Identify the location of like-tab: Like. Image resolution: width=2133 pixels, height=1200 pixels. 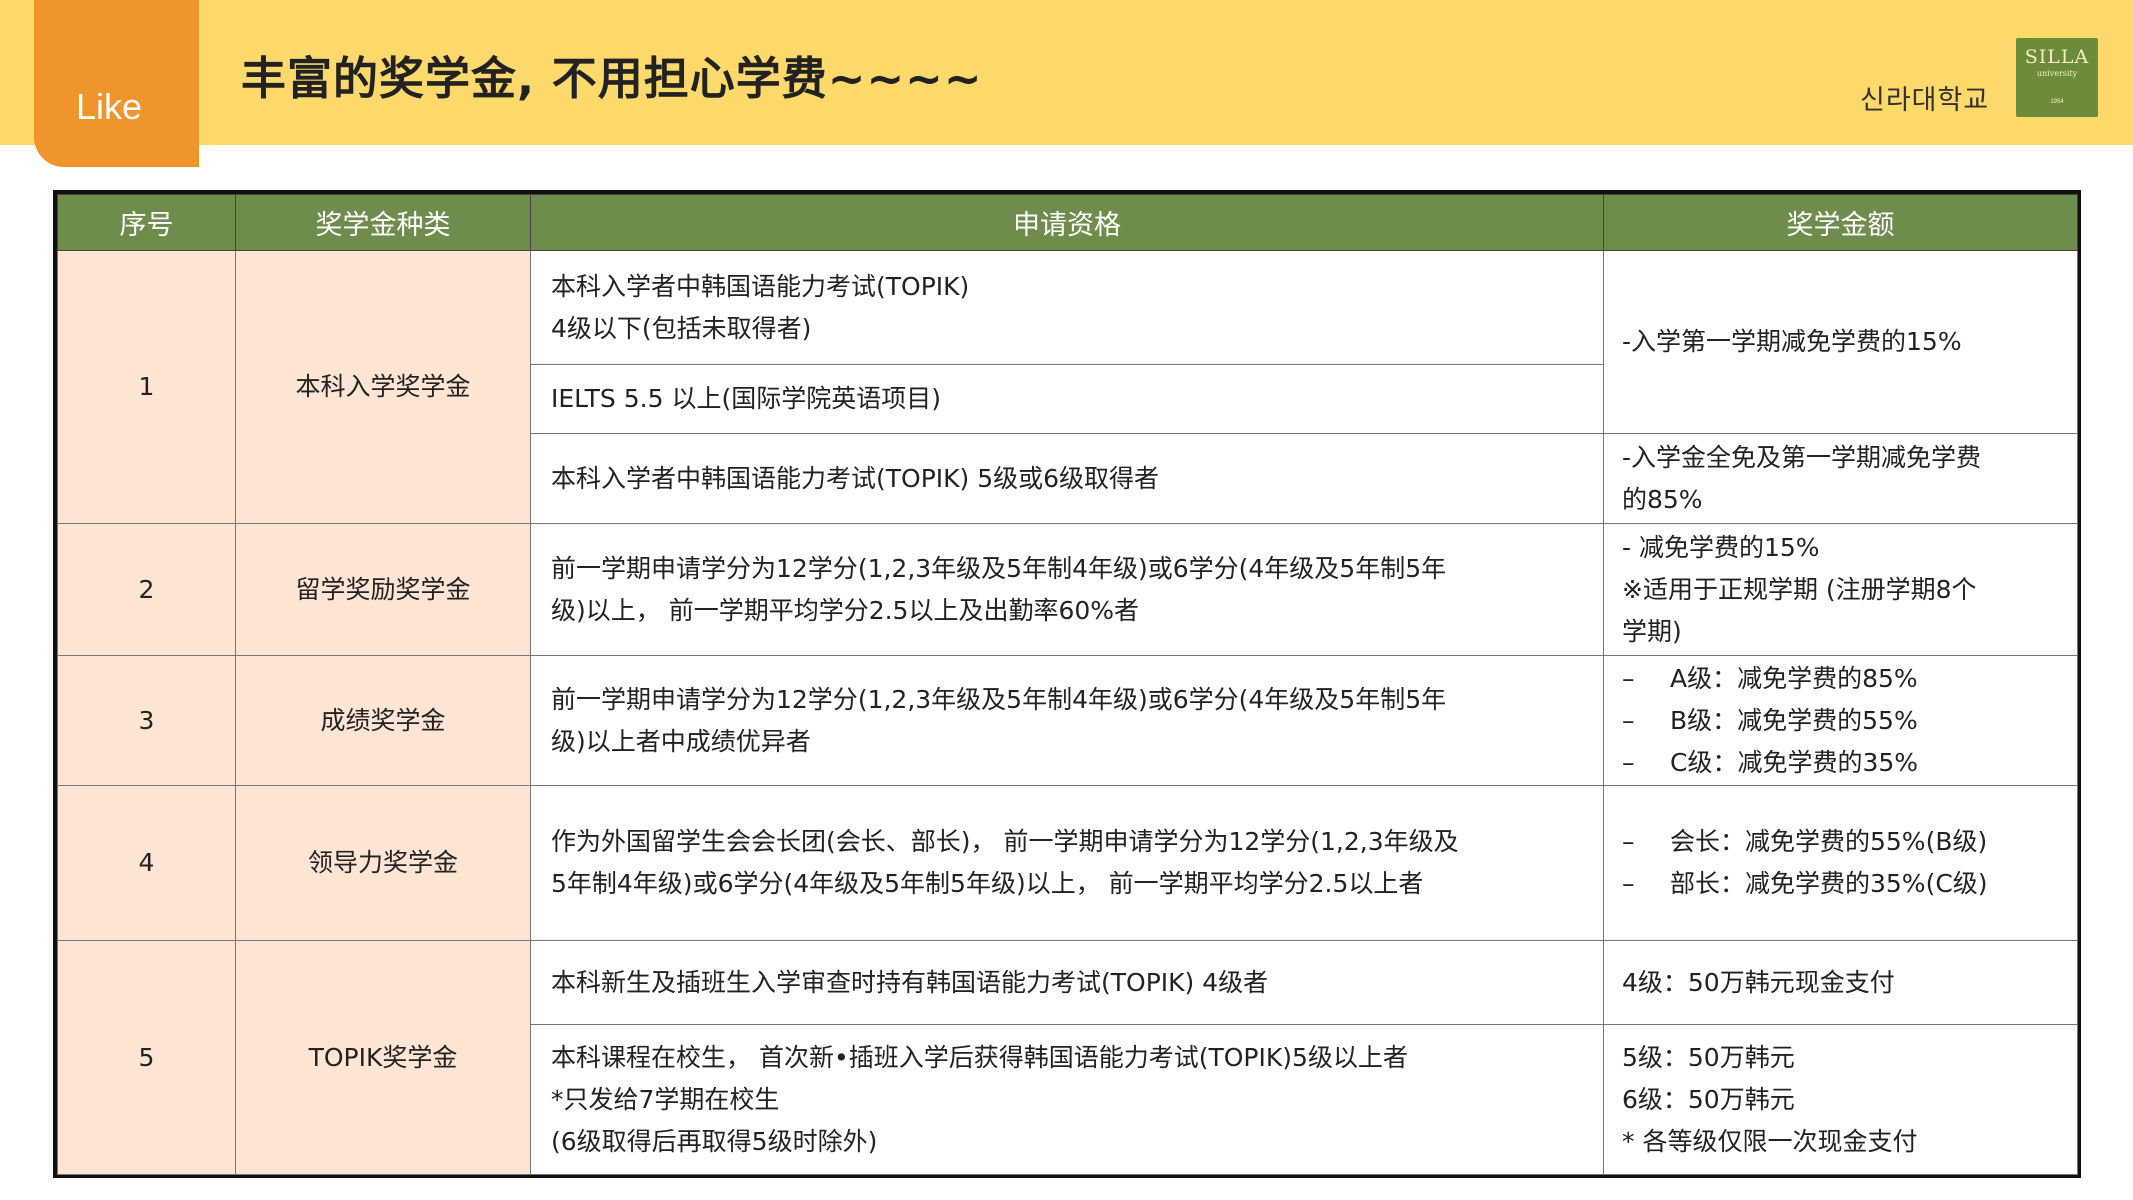
(116, 83).